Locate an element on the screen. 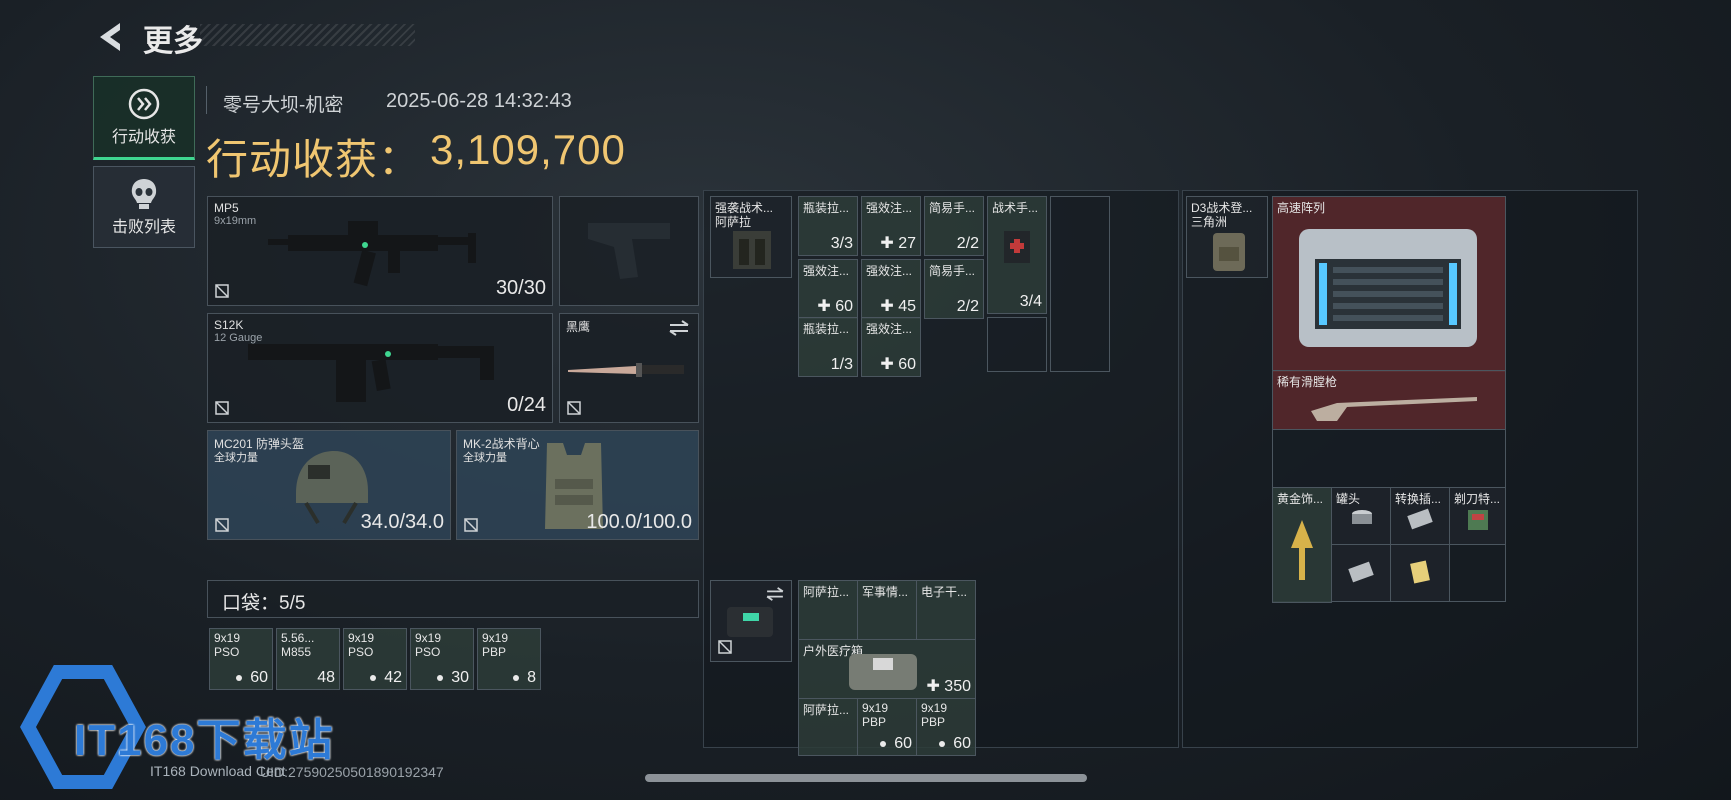 The image size is (1731, 800). smg-icon is located at coordinates (372, 254).